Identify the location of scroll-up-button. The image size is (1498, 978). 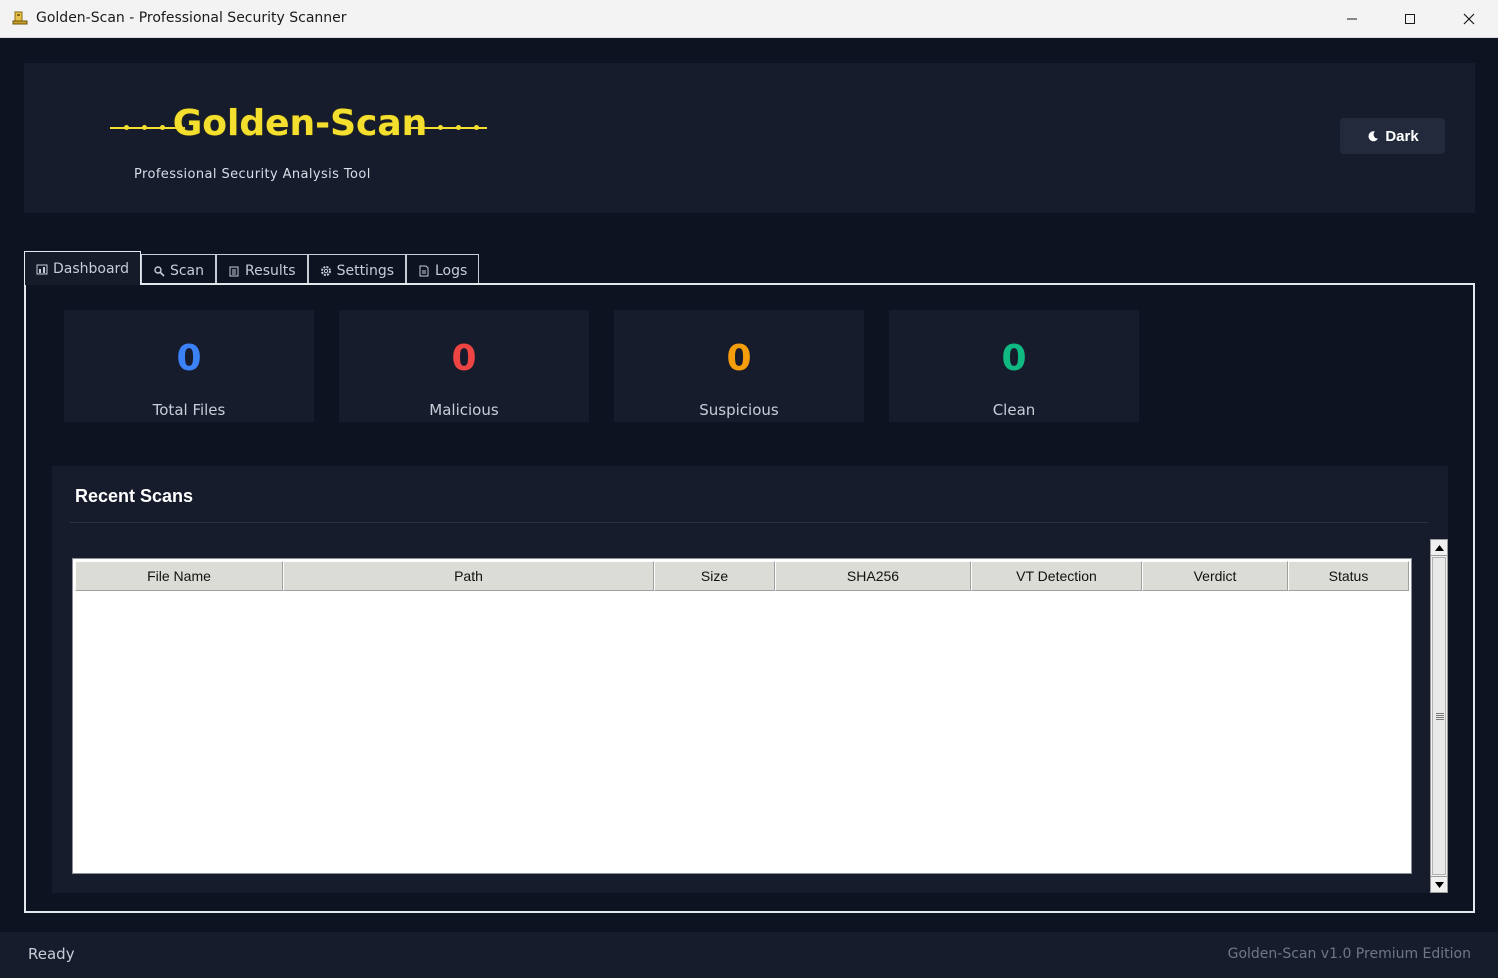
(1439, 548).